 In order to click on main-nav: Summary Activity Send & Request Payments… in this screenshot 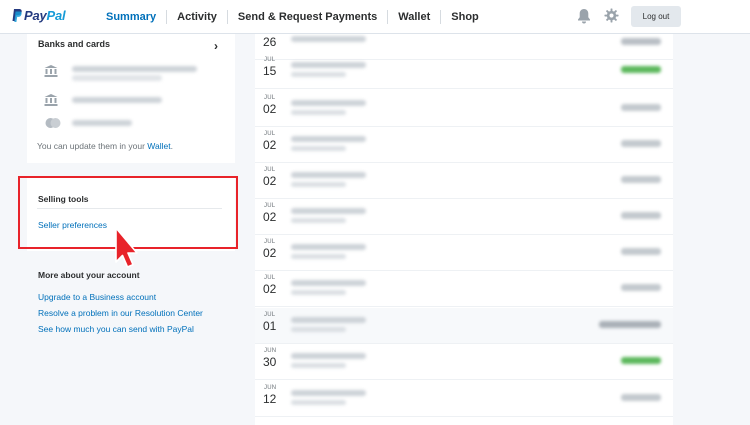, I will do `click(292, 17)`.